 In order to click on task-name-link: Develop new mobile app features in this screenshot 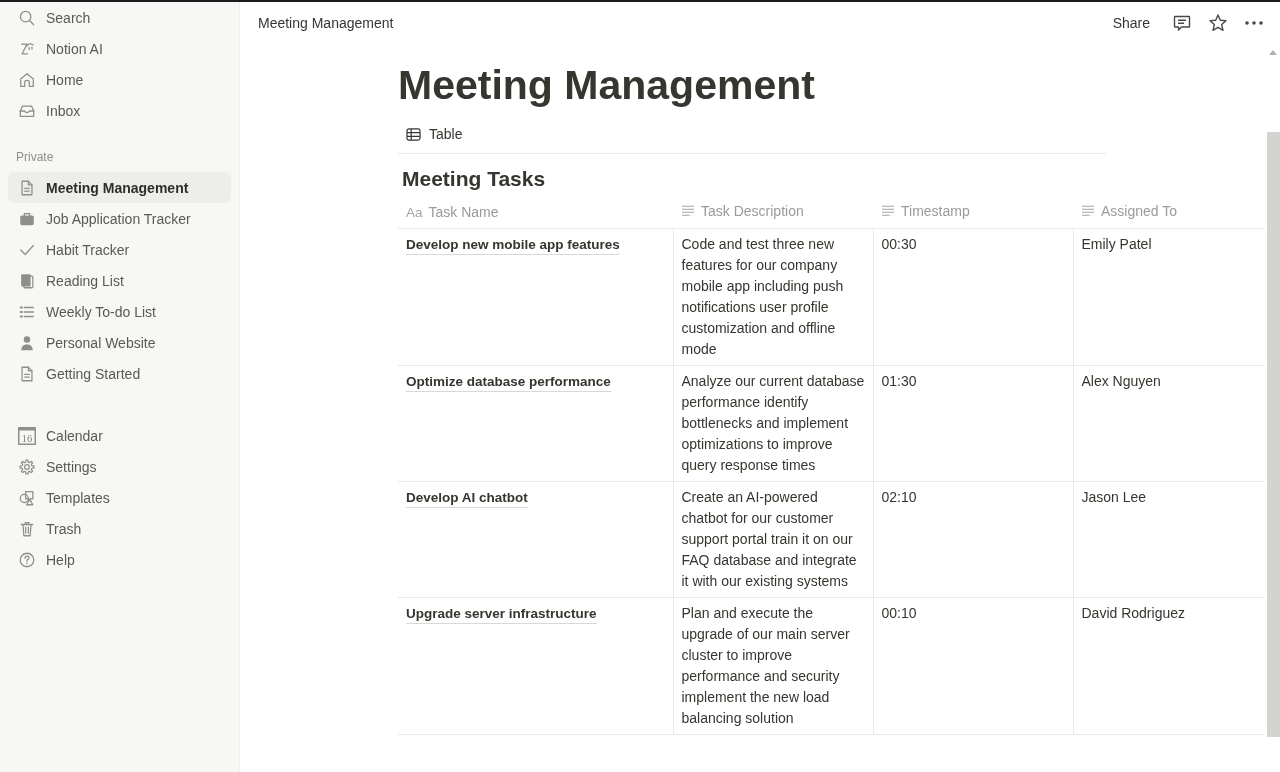, I will do `click(513, 244)`.